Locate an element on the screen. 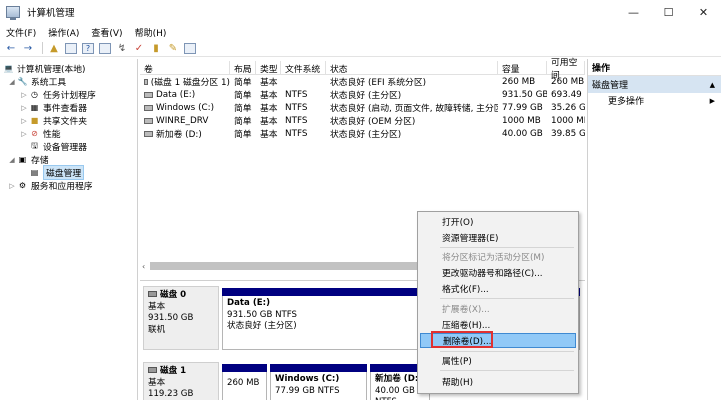 The height and width of the screenshot is (400, 721). column-header-volume: 卷 is located at coordinates (185, 68).